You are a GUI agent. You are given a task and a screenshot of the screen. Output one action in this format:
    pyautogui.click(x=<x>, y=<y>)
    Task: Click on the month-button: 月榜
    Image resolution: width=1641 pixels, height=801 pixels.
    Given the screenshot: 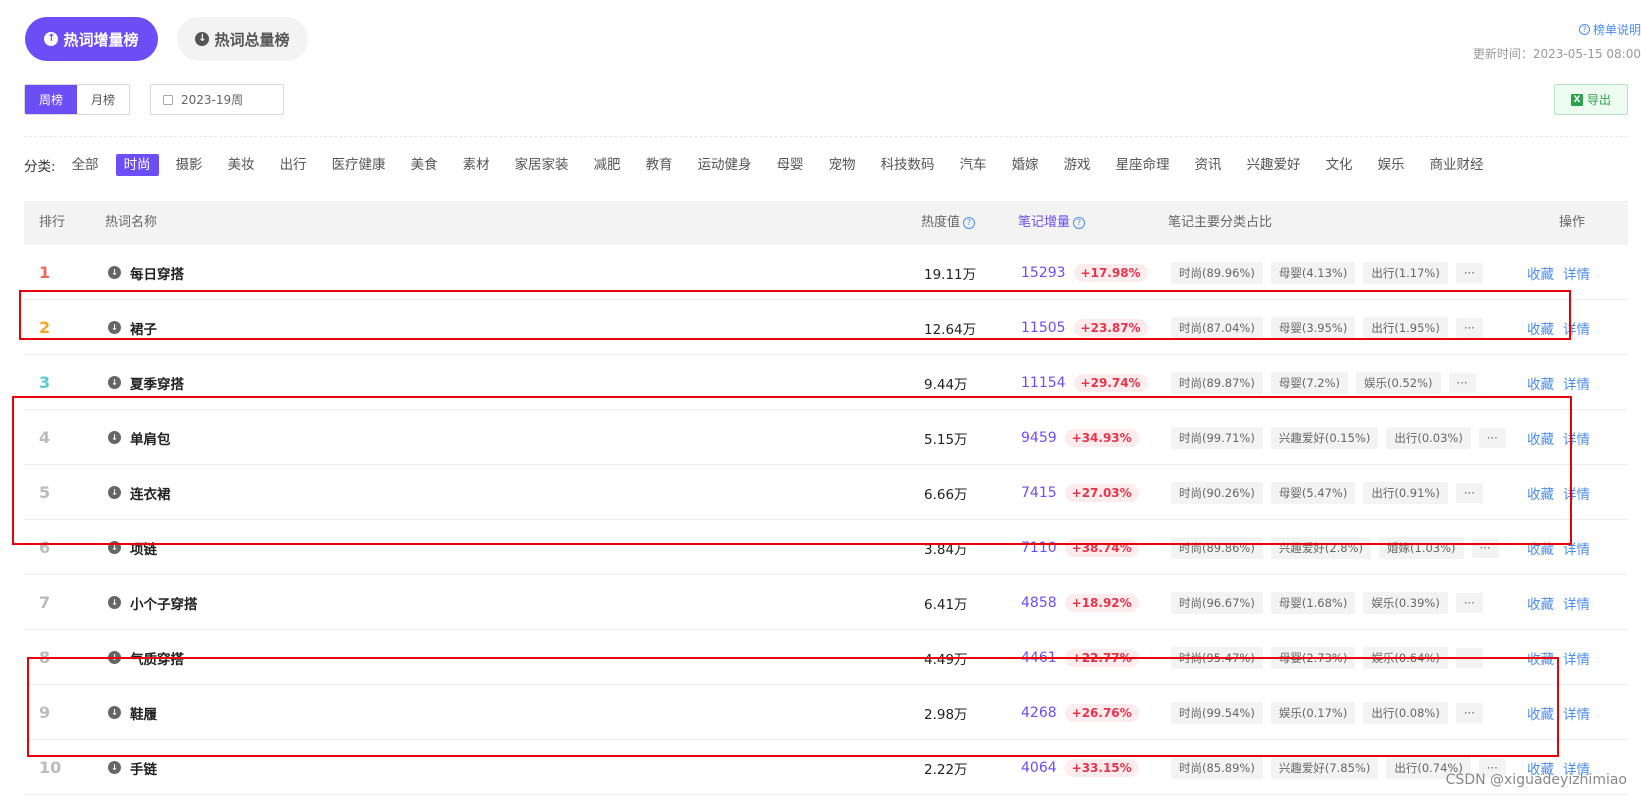 What is the action you would take?
    pyautogui.click(x=103, y=99)
    